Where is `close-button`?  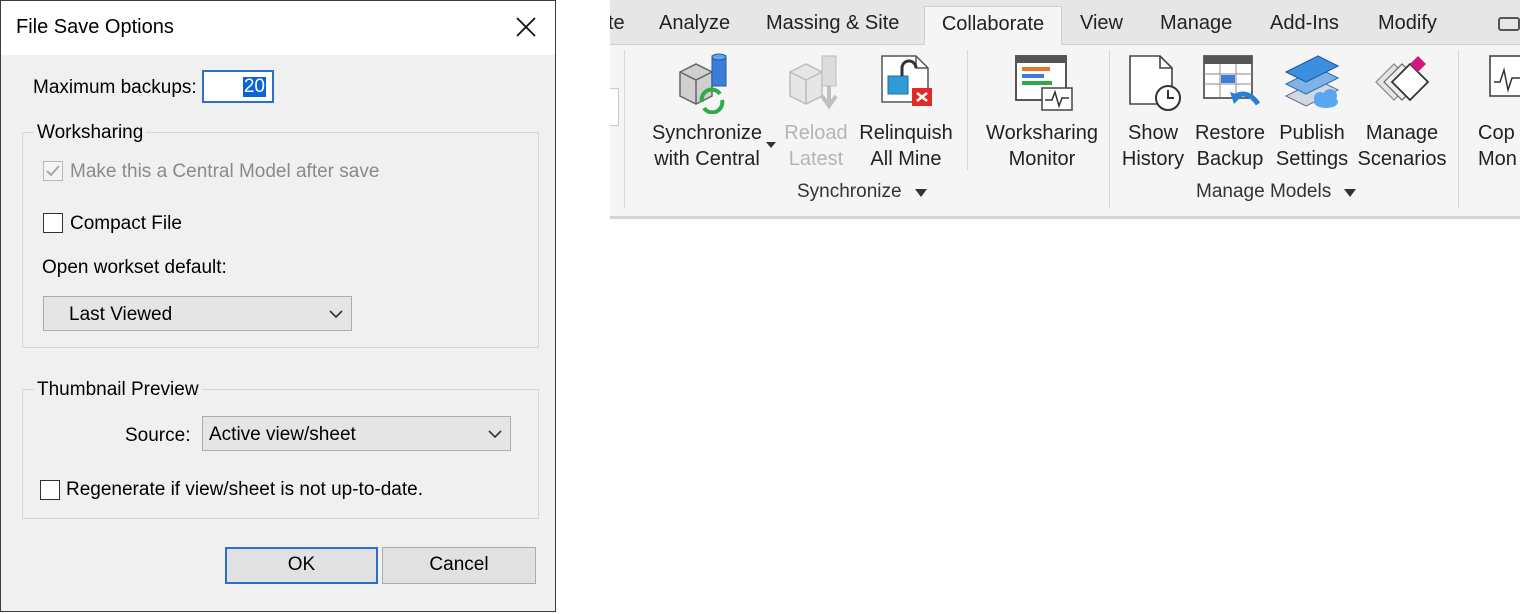 close-button is located at coordinates (526, 28).